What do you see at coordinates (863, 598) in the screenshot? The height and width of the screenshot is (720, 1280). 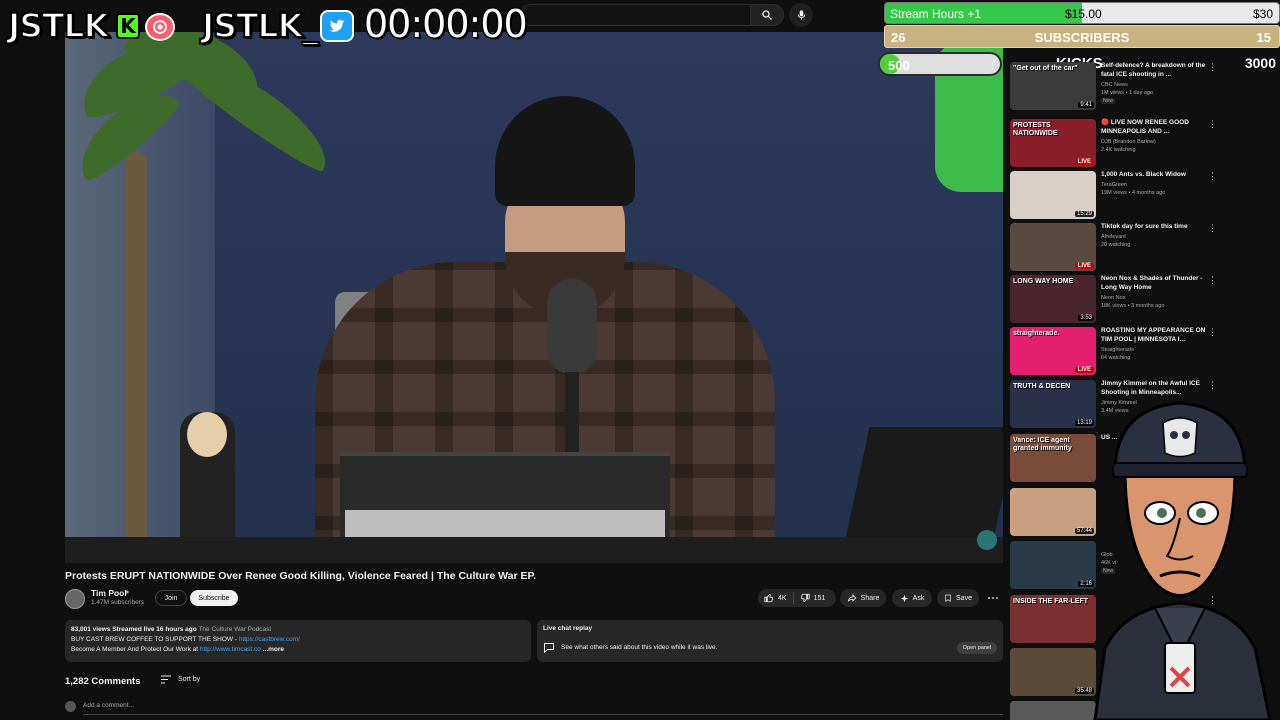 I see `share-button: Share` at bounding box center [863, 598].